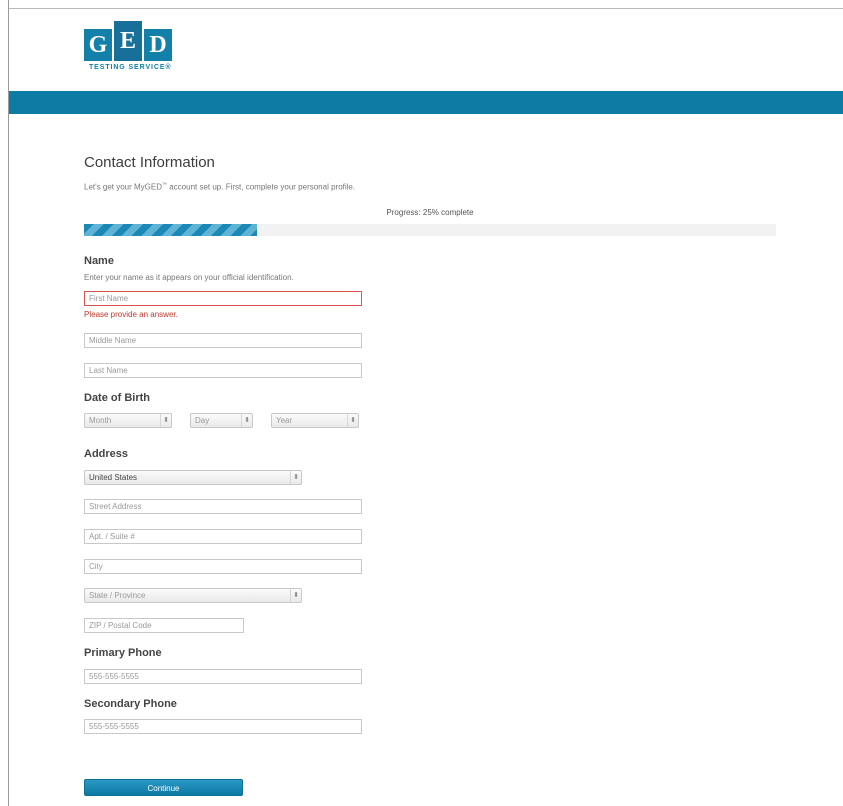 Image resolution: width=843 pixels, height=806 pixels. I want to click on country-select: United States ⬍, so click(193, 477).